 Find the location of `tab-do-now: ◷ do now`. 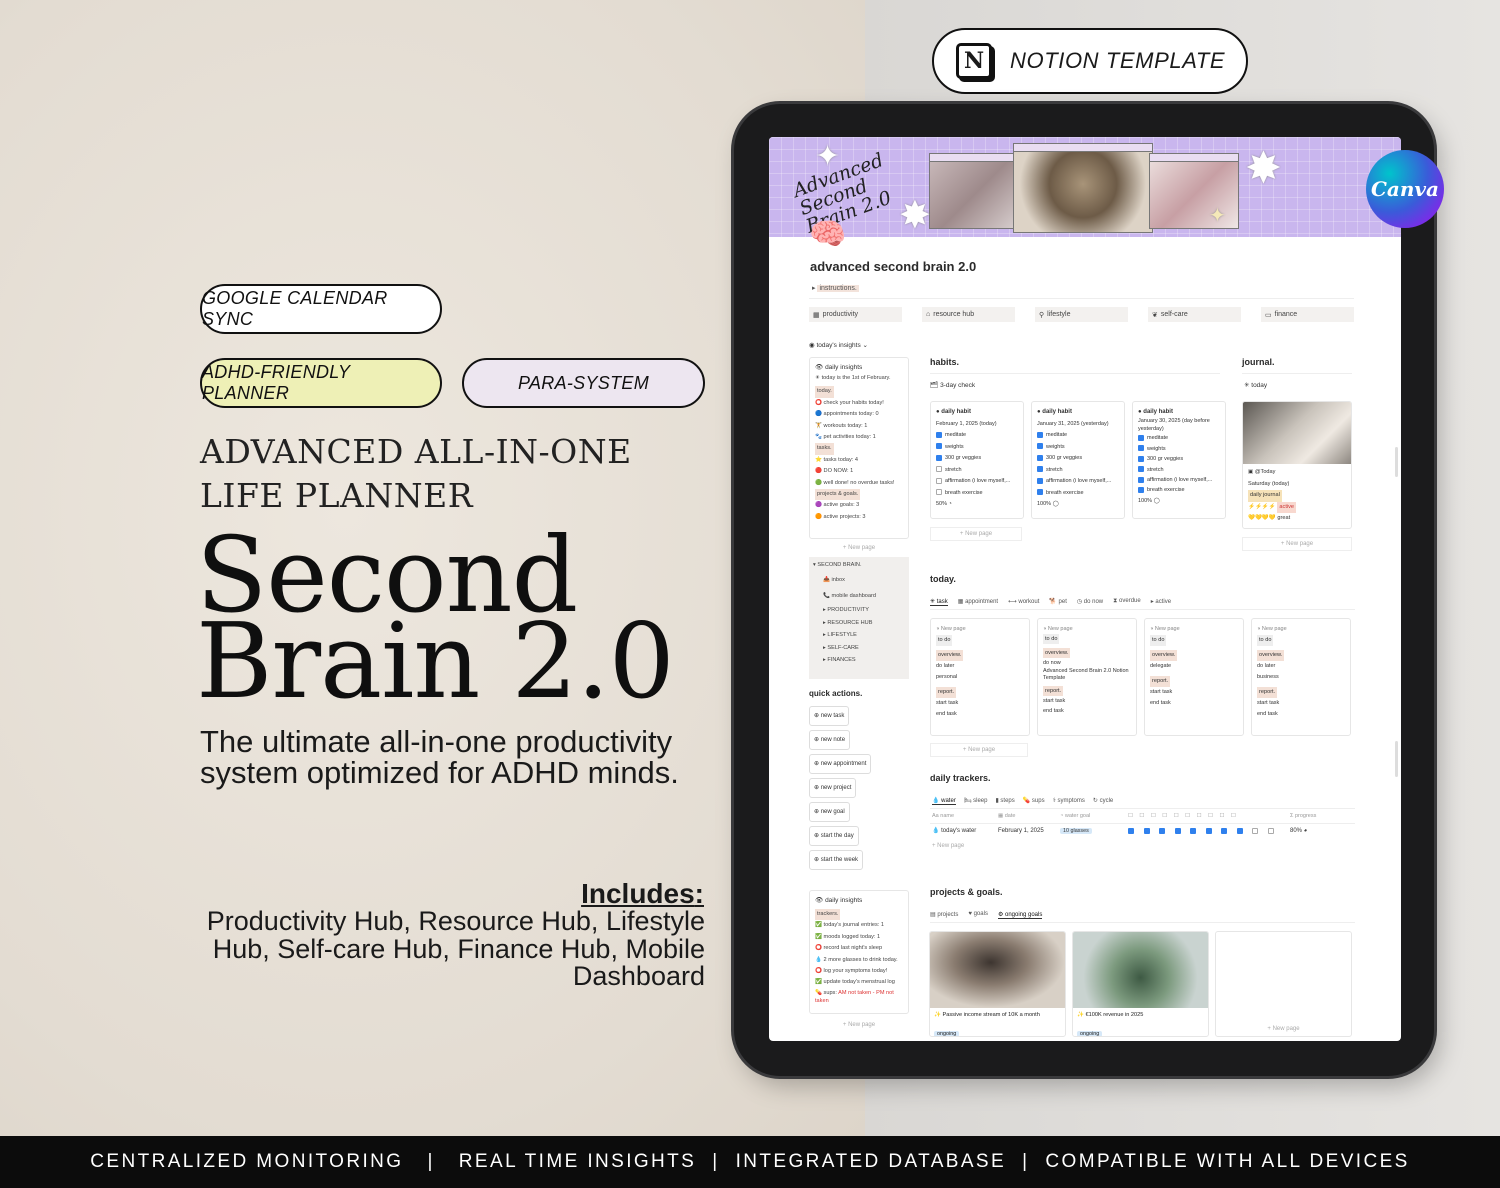

tab-do-now: ◷ do now is located at coordinates (1090, 602).